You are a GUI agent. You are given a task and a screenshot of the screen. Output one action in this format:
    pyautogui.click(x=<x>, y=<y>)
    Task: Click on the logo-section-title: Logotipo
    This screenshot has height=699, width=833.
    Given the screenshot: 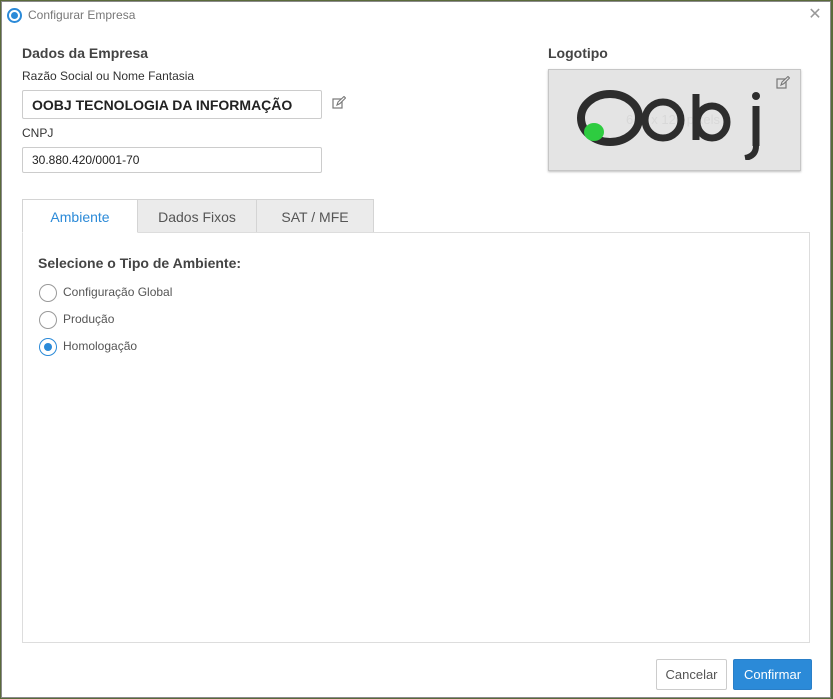 What is the action you would take?
    pyautogui.click(x=578, y=53)
    